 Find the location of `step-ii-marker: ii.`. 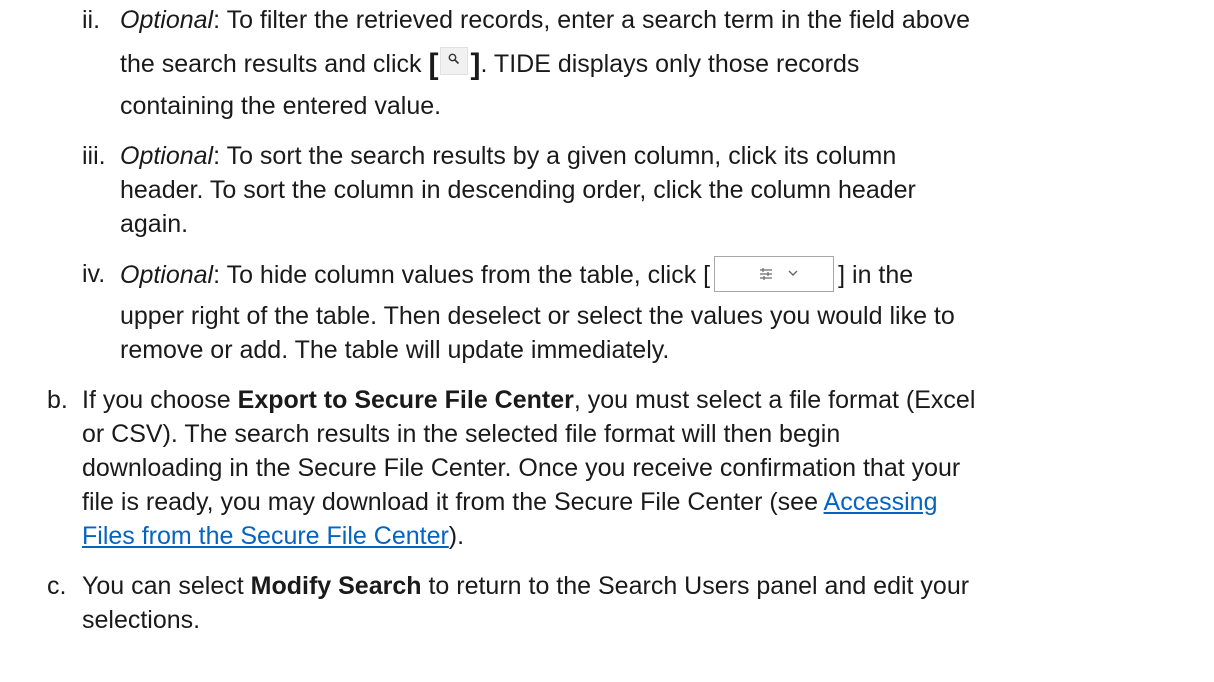

step-ii-marker: ii. is located at coordinates (91, 20).